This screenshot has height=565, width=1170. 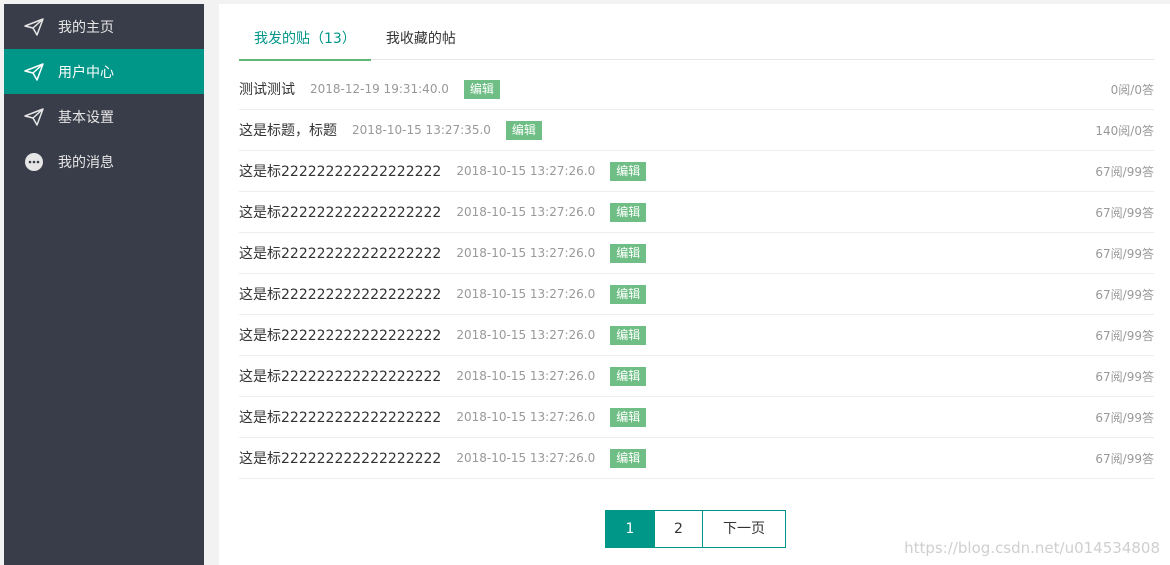 What do you see at coordinates (696, 89) in the screenshot?
I see `post-row: 测试测试 2018-12-19 19:31:40.0 编辑 0阅/0答` at bounding box center [696, 89].